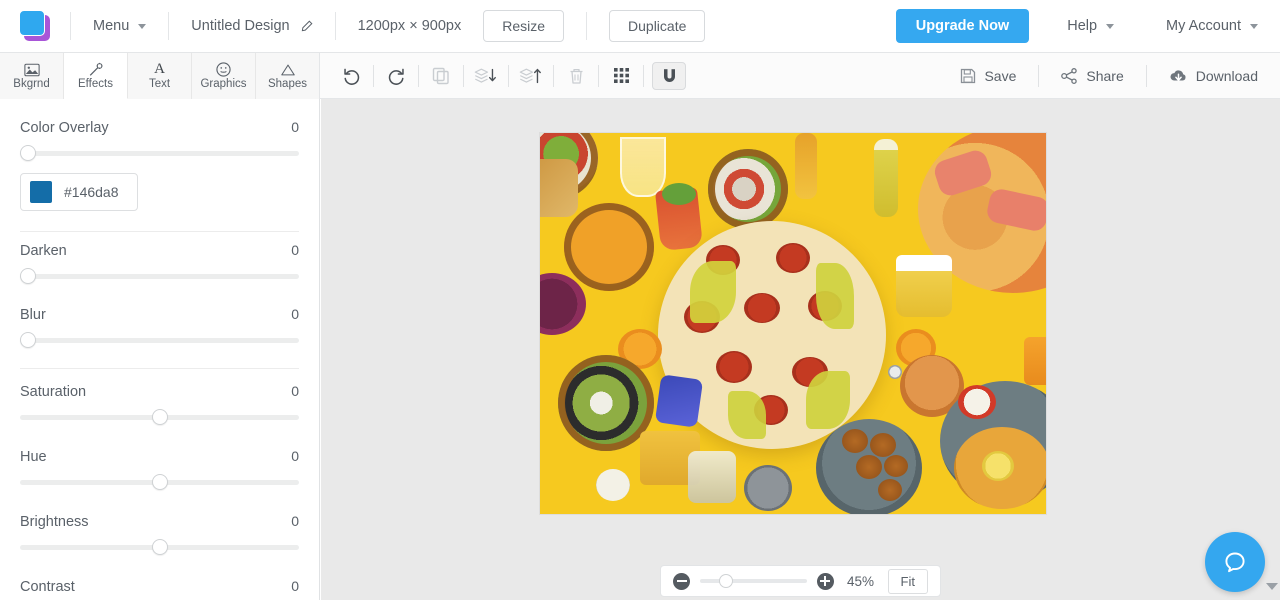  I want to click on resize-button: Resize, so click(524, 26).